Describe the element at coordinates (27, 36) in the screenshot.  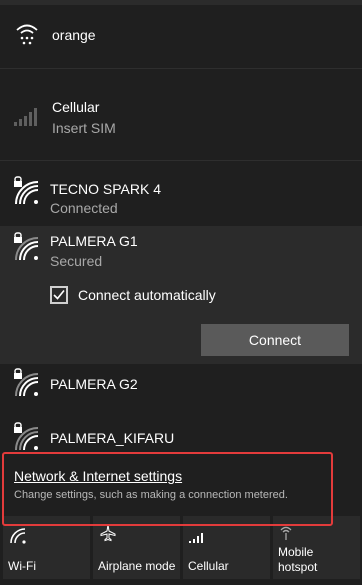
I see `wifi-globe-icon` at that location.